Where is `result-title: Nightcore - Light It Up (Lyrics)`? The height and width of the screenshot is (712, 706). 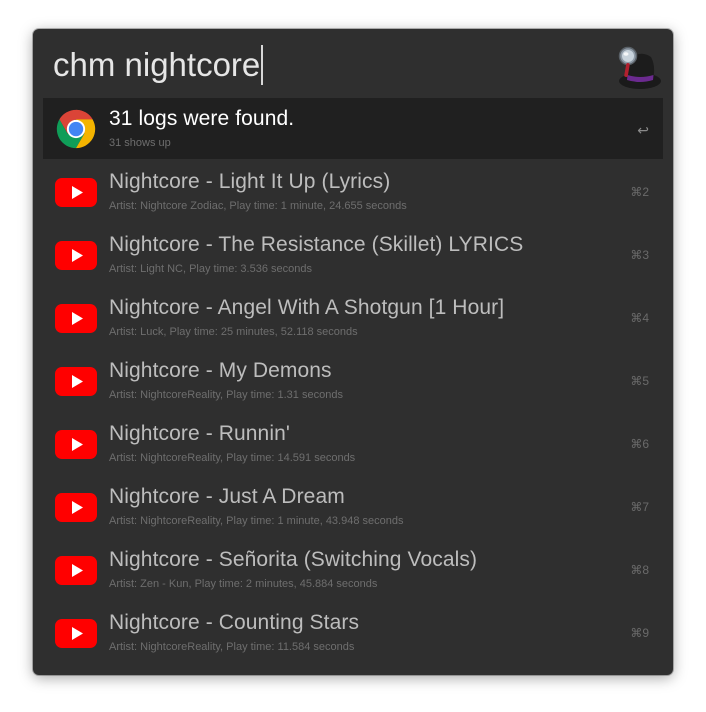 result-title: Nightcore - Light It Up (Lyrics) is located at coordinates (250, 181).